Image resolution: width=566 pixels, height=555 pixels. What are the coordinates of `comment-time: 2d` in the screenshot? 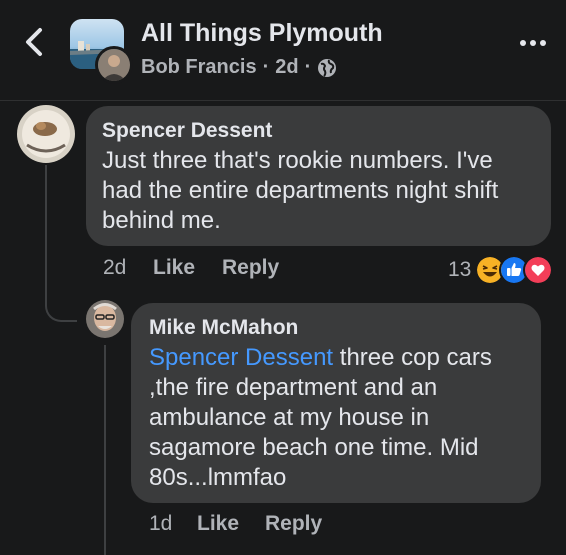 It's located at (114, 268).